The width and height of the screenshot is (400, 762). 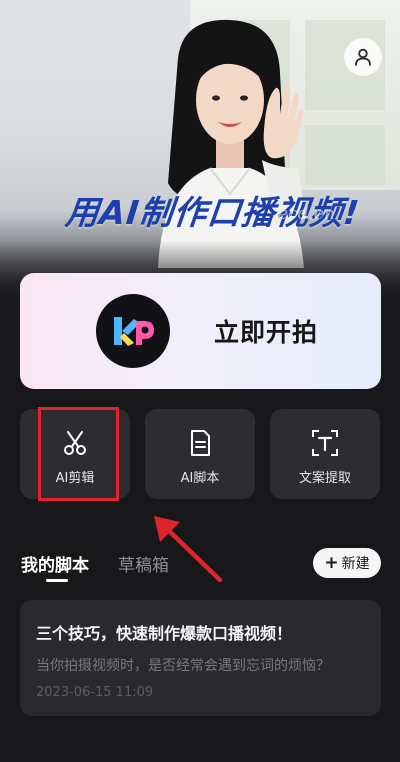 I want to click on script-date: 2023-06-15 11:09, so click(x=95, y=692).